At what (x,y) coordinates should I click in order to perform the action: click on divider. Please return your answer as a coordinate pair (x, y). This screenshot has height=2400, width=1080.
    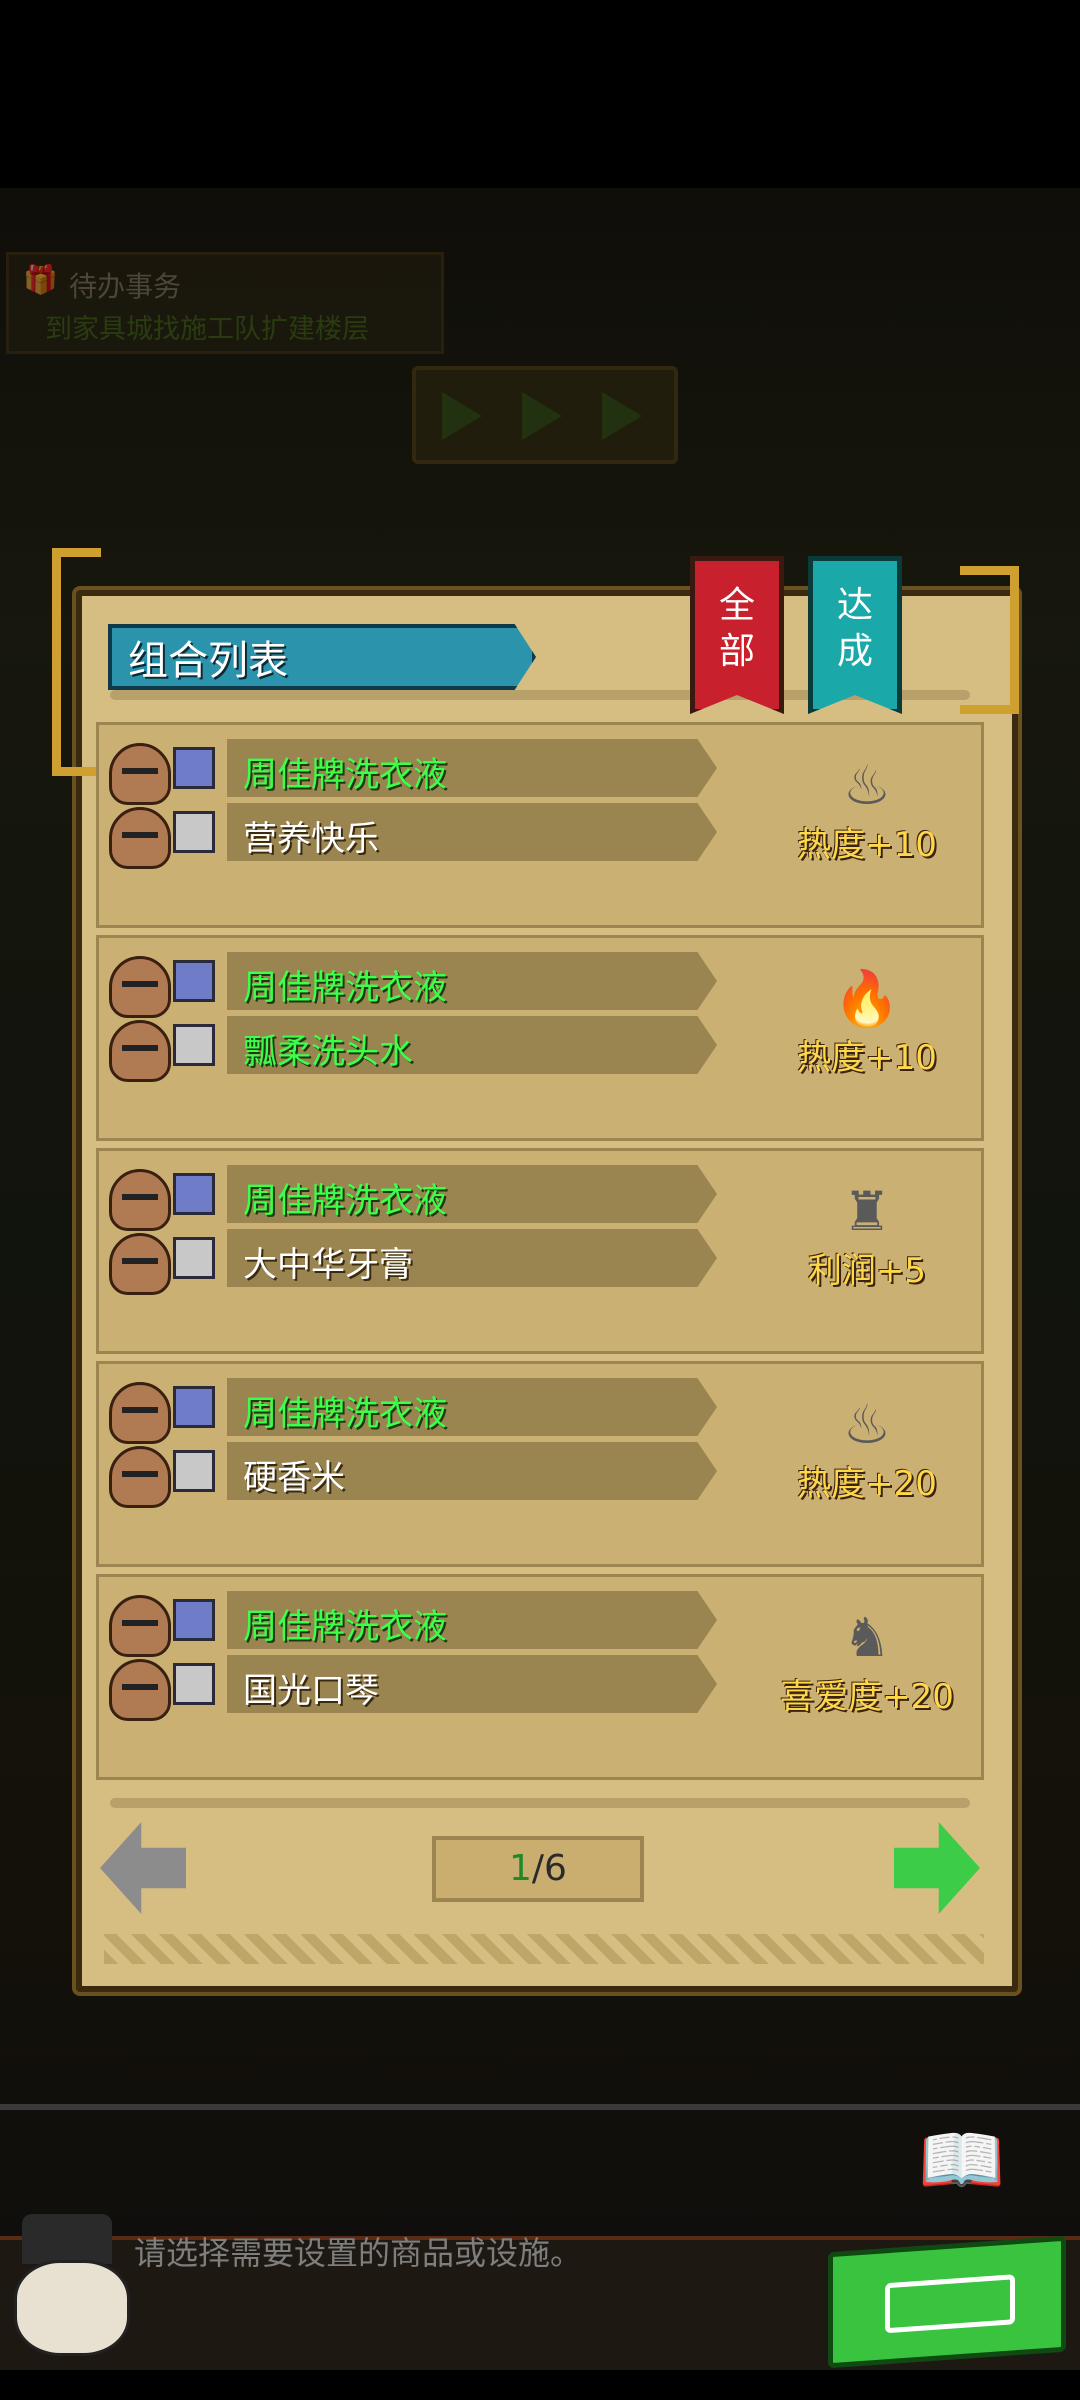
    Looking at the image, I should click on (540, 1803).